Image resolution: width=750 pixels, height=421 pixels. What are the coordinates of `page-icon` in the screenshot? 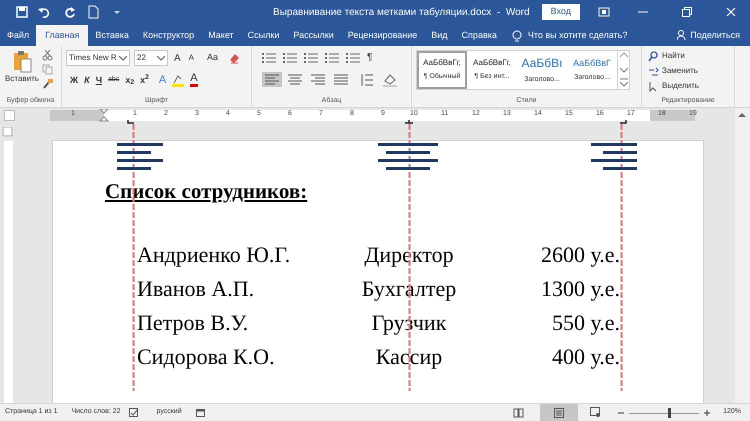 It's located at (559, 413).